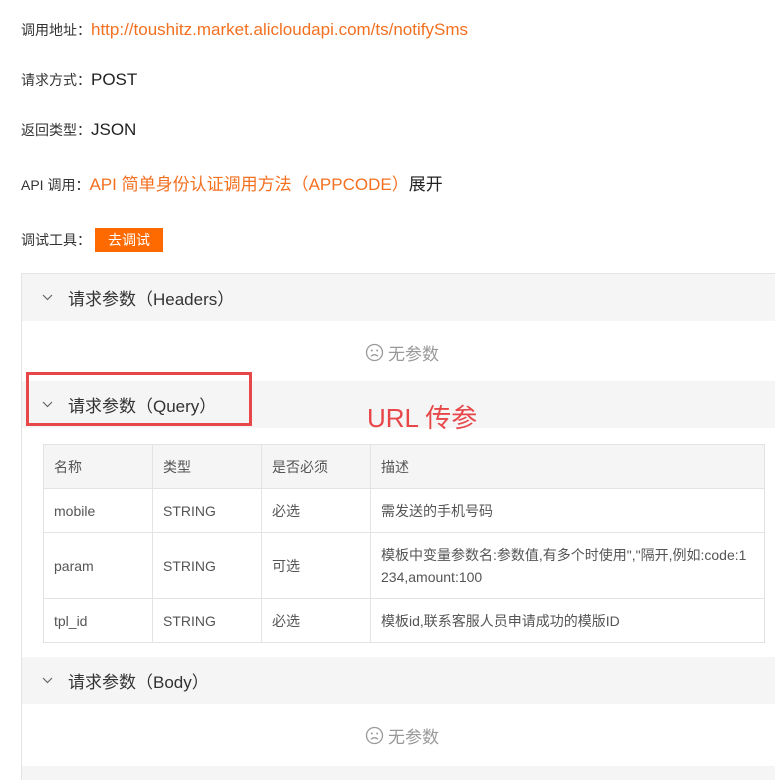 Image resolution: width=775 pixels, height=780 pixels. I want to click on method-value: POST, so click(114, 79).